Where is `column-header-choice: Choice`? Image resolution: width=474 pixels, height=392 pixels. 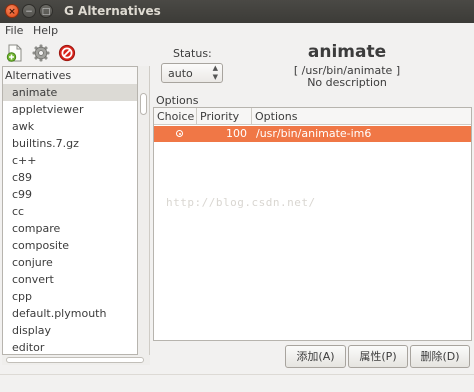 column-header-choice: Choice is located at coordinates (175, 116).